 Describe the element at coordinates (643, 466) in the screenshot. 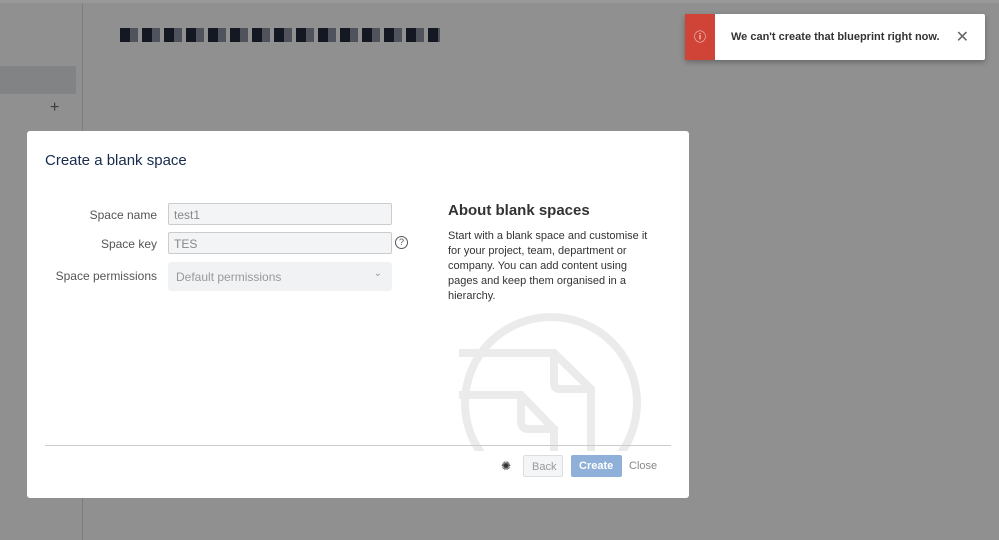

I see `close-button: Close` at that location.